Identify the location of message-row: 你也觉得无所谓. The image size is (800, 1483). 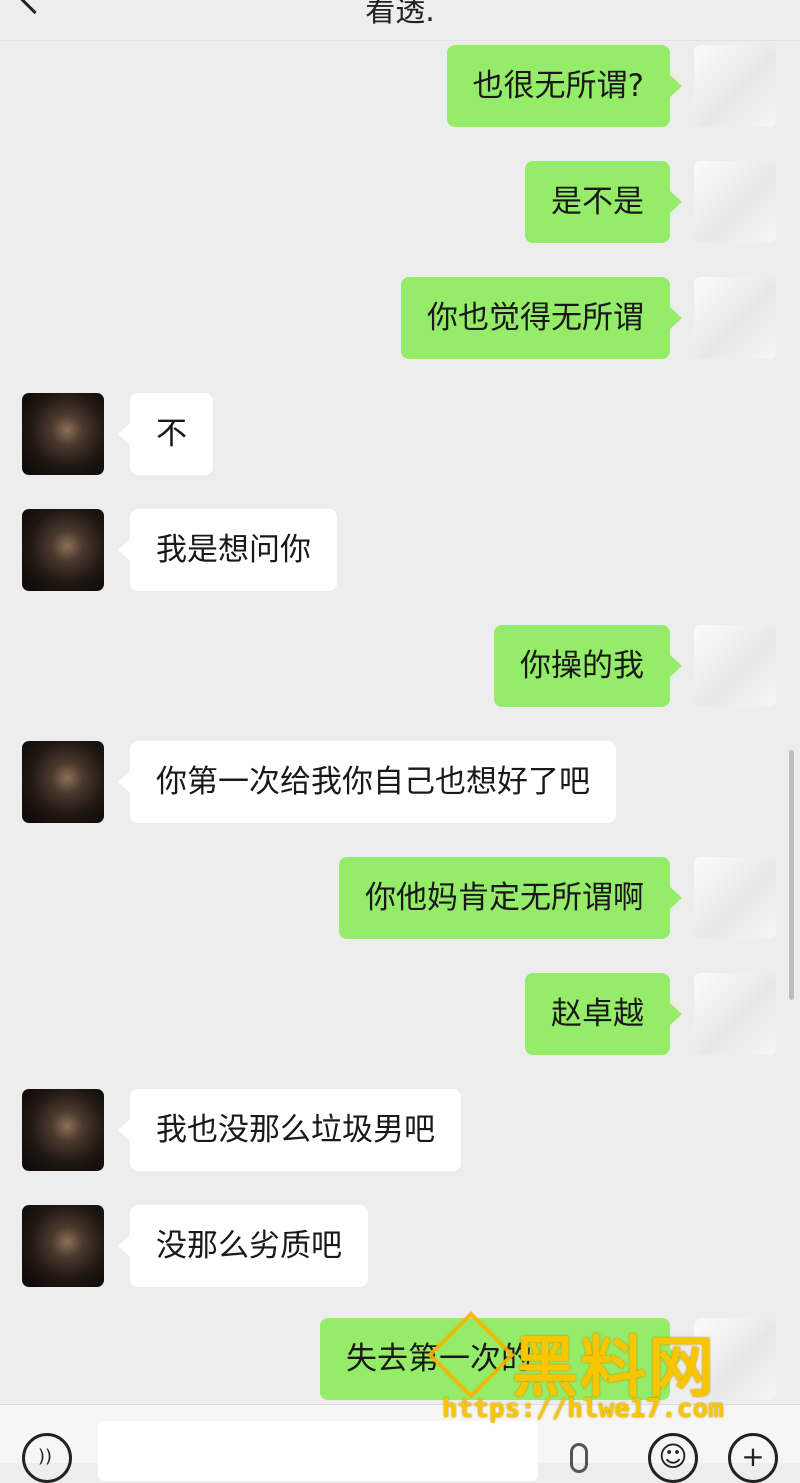
(400, 318).